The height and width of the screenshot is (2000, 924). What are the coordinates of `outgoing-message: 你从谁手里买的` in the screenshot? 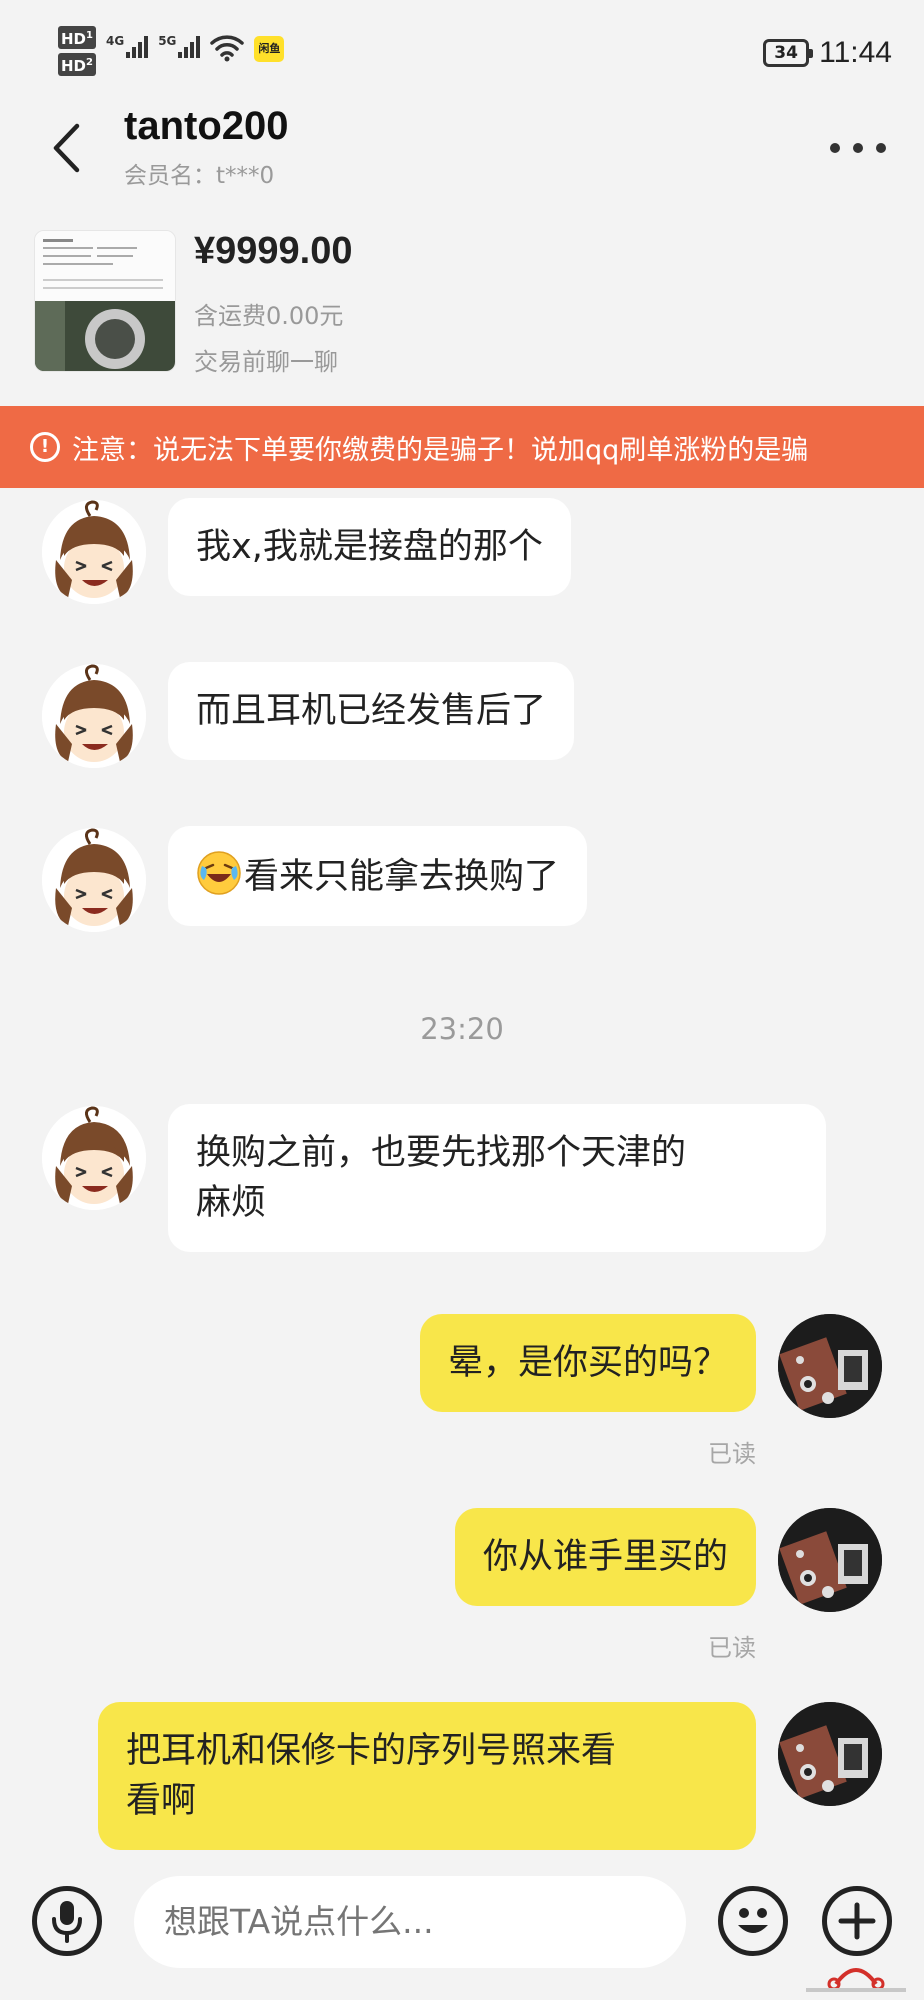 It's located at (605, 1557).